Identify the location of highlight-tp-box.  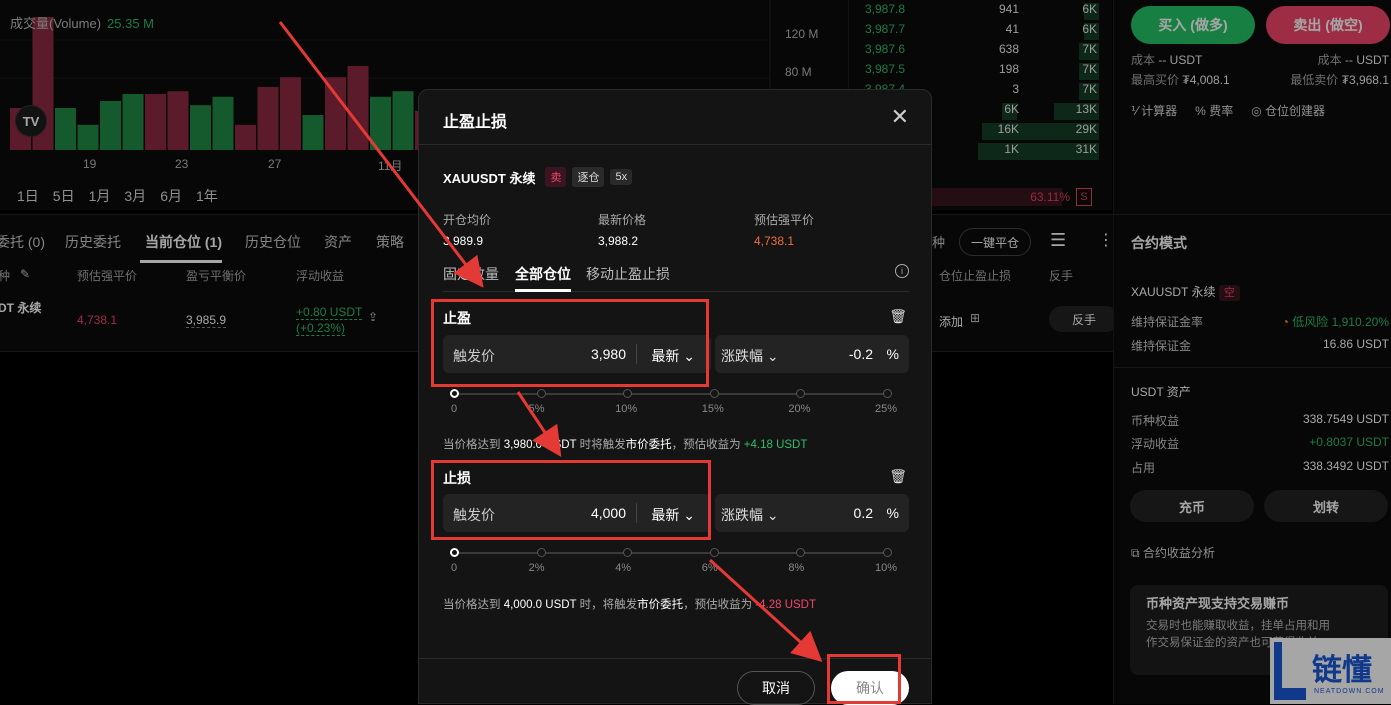
(570, 343).